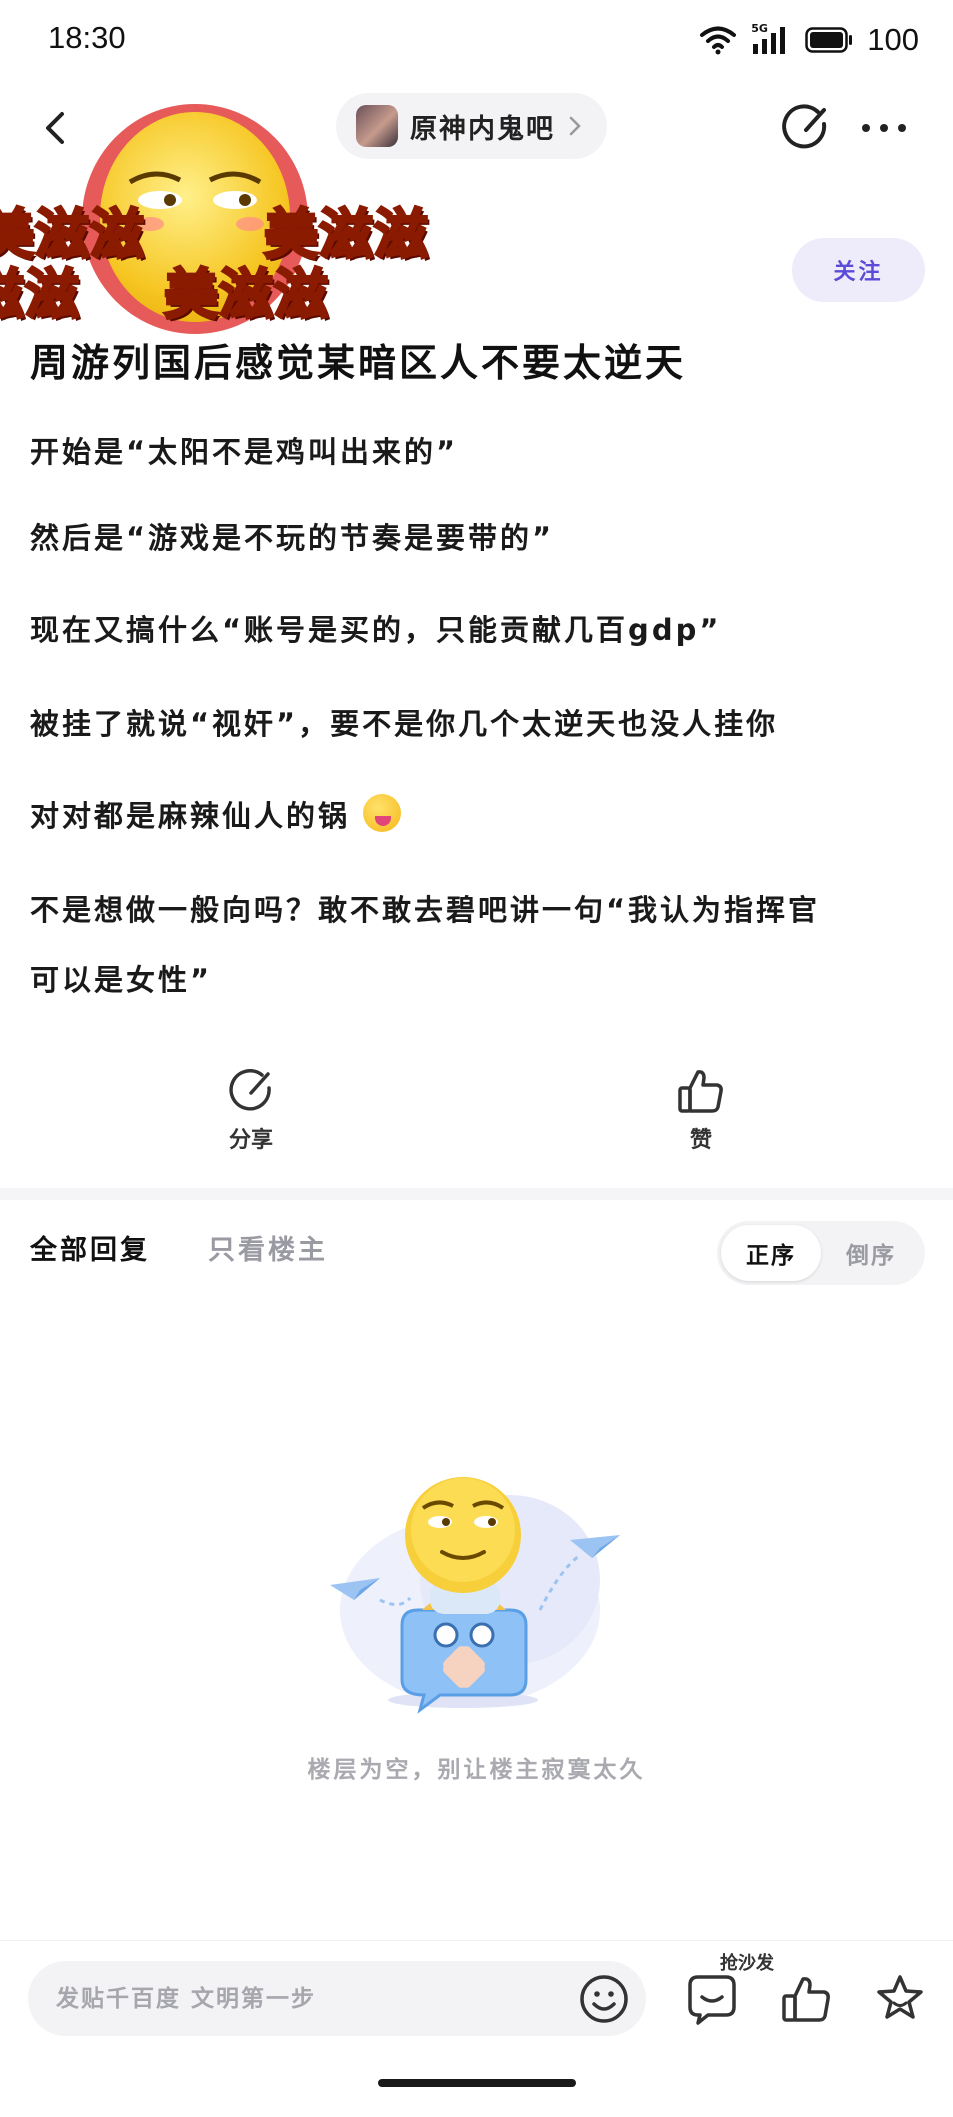  Describe the element at coordinates (700, 1140) in the screenshot. I see `like-label: 赞` at that location.